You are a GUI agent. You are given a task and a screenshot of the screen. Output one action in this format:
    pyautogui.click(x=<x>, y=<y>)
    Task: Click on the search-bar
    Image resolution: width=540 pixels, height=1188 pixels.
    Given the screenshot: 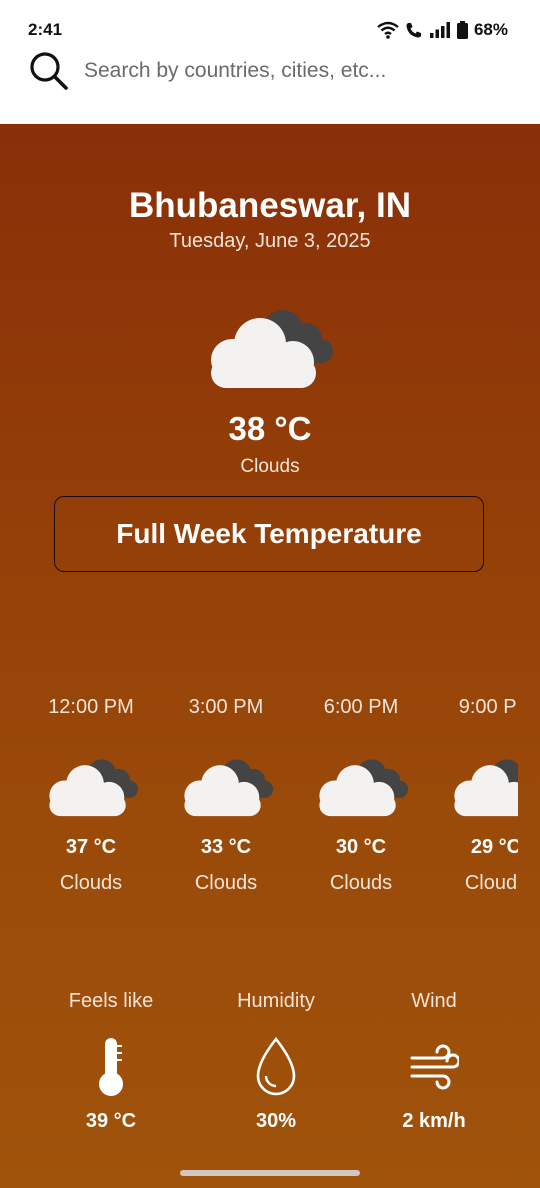 What is the action you would take?
    pyautogui.click(x=270, y=86)
    